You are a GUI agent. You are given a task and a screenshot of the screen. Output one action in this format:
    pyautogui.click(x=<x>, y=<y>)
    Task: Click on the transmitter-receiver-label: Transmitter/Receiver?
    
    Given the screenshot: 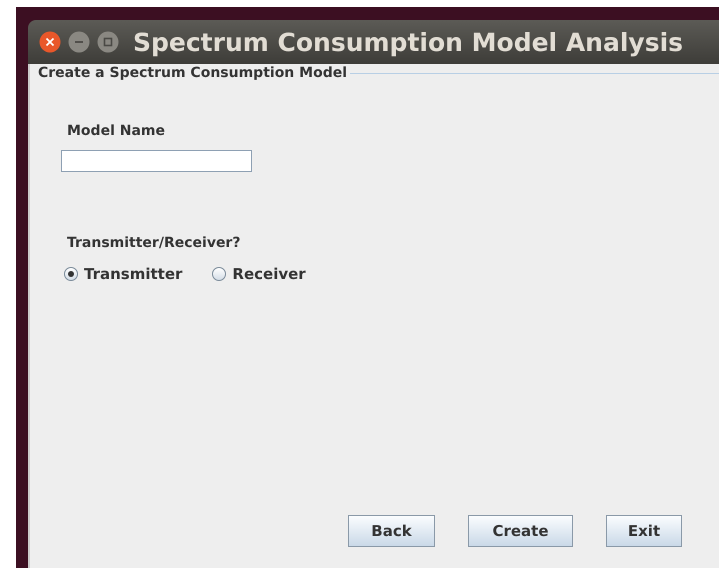 What is the action you would take?
    pyautogui.click(x=153, y=243)
    